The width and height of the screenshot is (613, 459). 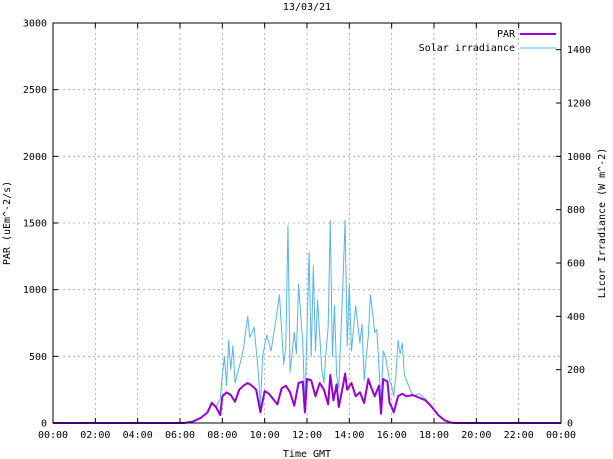 I want to click on y-tick-label: 500, so click(x=38, y=357).